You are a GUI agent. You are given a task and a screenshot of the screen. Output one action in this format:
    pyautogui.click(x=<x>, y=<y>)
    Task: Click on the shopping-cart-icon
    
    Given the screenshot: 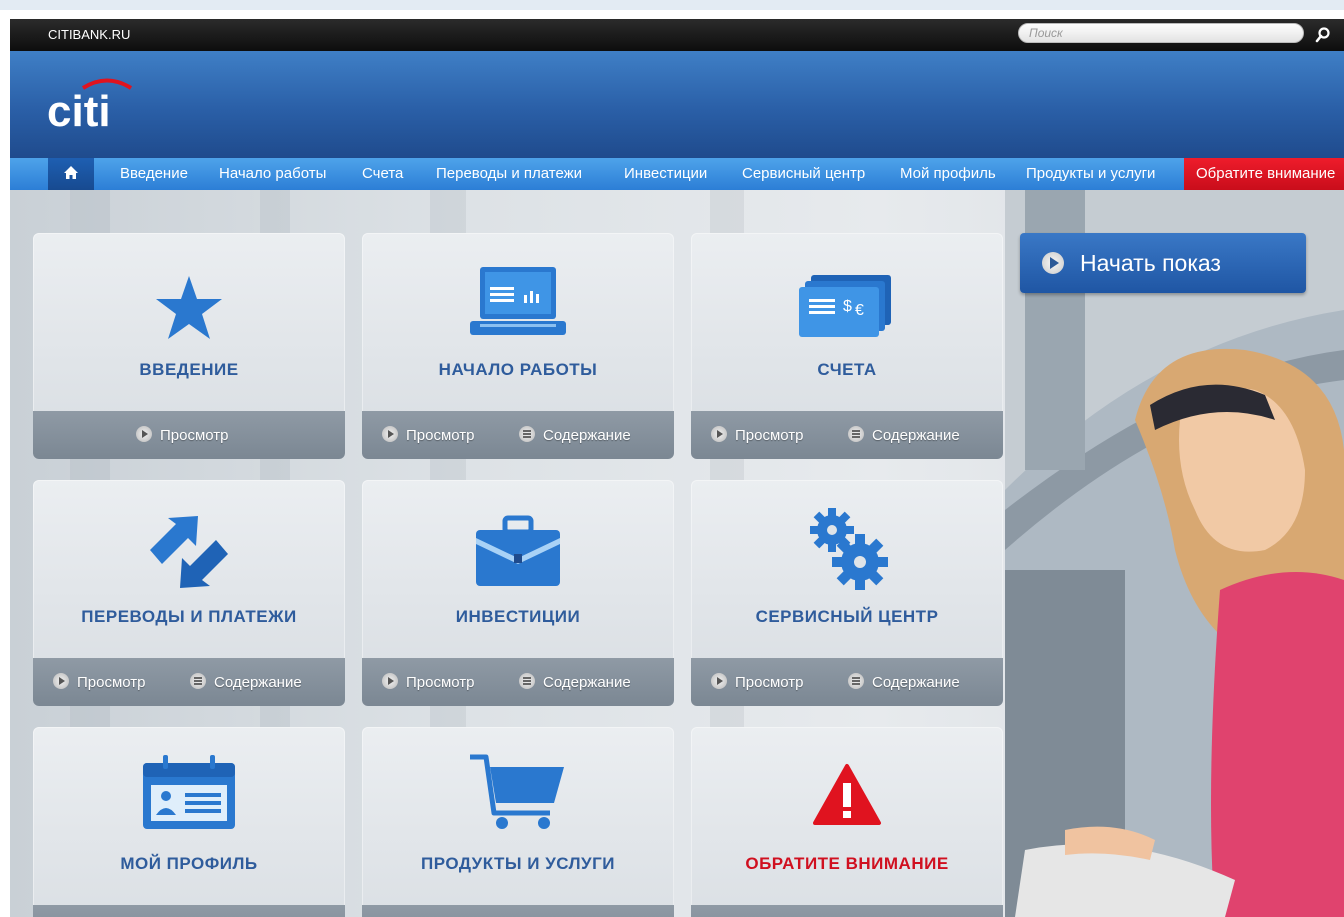 What is the action you would take?
    pyautogui.click(x=517, y=791)
    